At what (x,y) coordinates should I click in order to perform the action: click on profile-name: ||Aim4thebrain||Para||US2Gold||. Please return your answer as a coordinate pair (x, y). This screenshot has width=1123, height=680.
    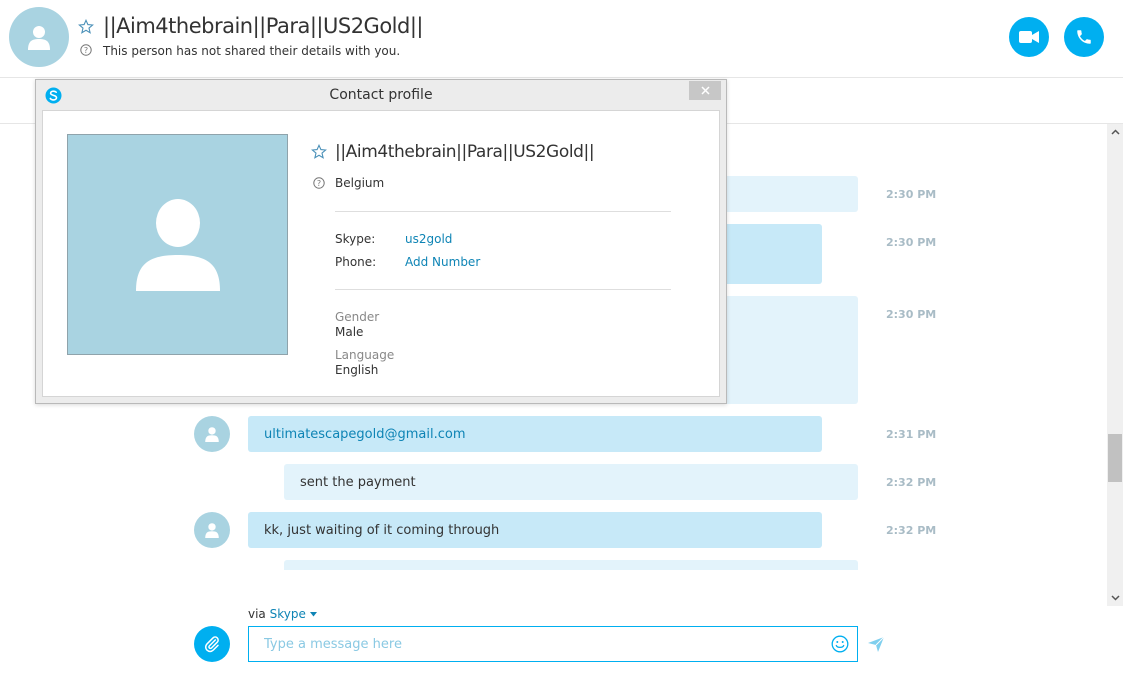
    Looking at the image, I should click on (465, 152).